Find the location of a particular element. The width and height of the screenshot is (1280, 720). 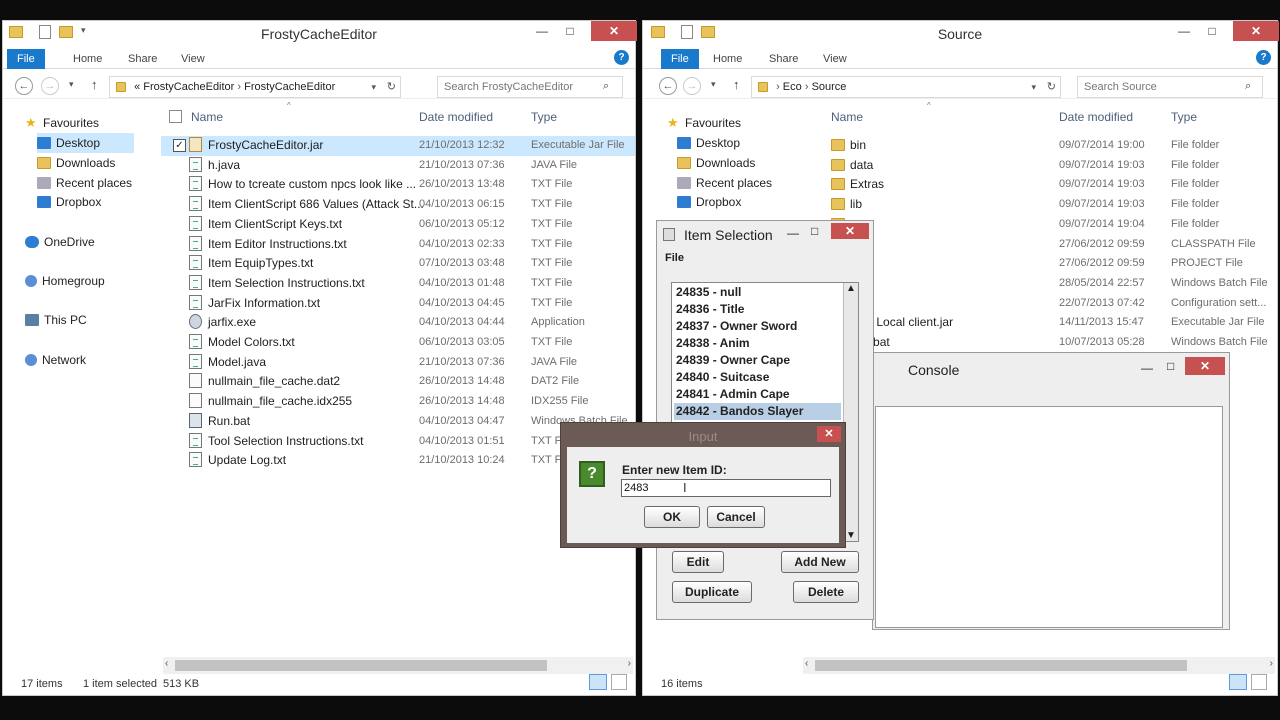

table-row: bin 09/07/2014 19:00 File folder is located at coordinates (1043, 146).